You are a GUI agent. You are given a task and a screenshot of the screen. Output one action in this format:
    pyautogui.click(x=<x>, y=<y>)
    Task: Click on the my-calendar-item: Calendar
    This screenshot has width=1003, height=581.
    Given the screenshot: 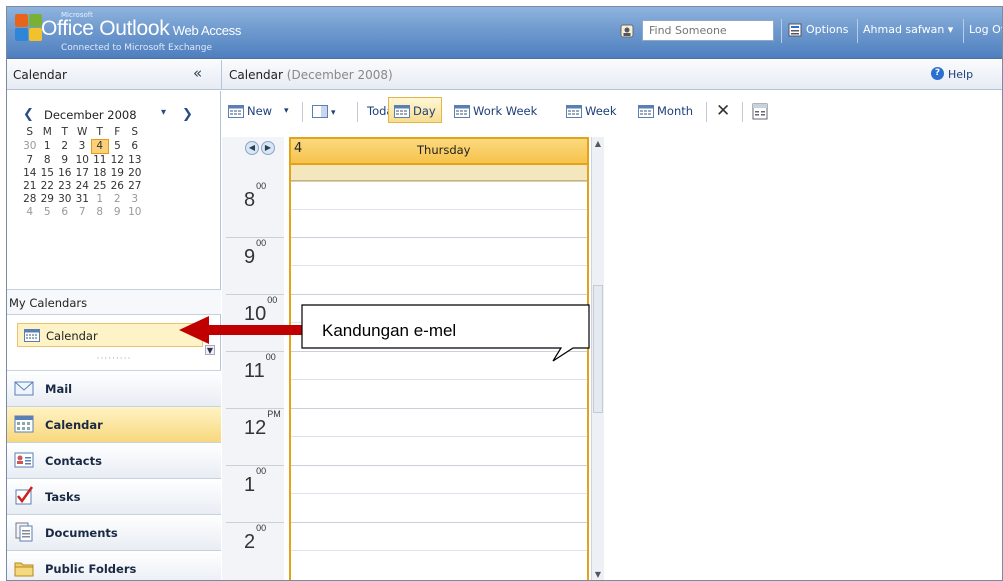 What is the action you would take?
    pyautogui.click(x=110, y=335)
    